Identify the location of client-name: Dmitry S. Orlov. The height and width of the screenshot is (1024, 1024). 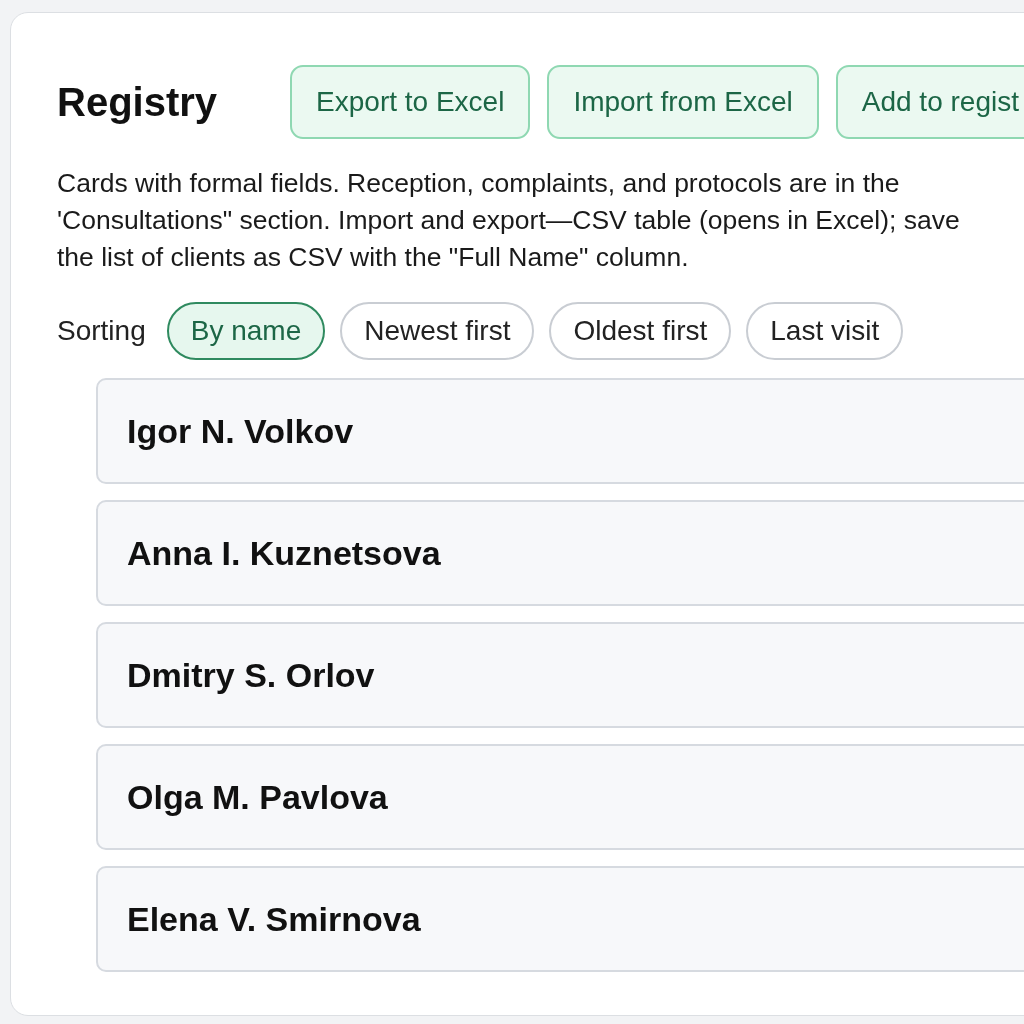
(251, 675).